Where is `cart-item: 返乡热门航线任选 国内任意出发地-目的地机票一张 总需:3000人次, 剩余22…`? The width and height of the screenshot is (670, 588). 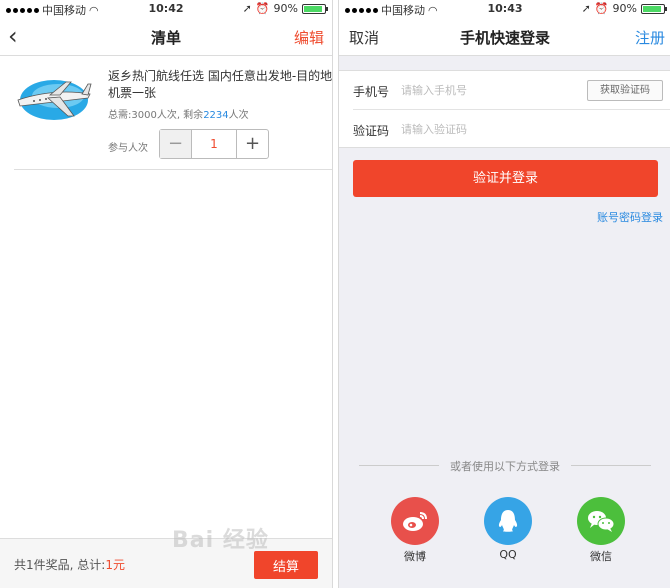
cart-item: 返乡热门航线任选 国内任意出发地-目的地机票一张 总需:3000人次, 剩余22… is located at coordinates (173, 113).